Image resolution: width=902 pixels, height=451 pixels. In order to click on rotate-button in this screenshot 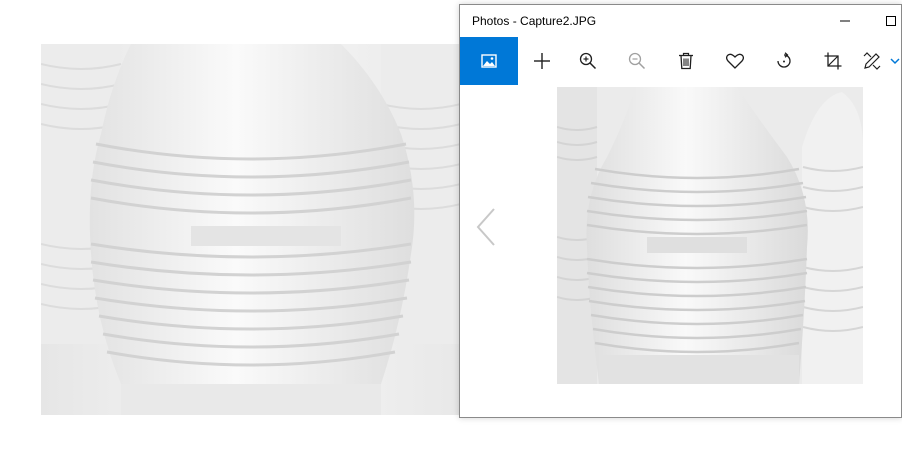, I will do `click(784, 61)`.